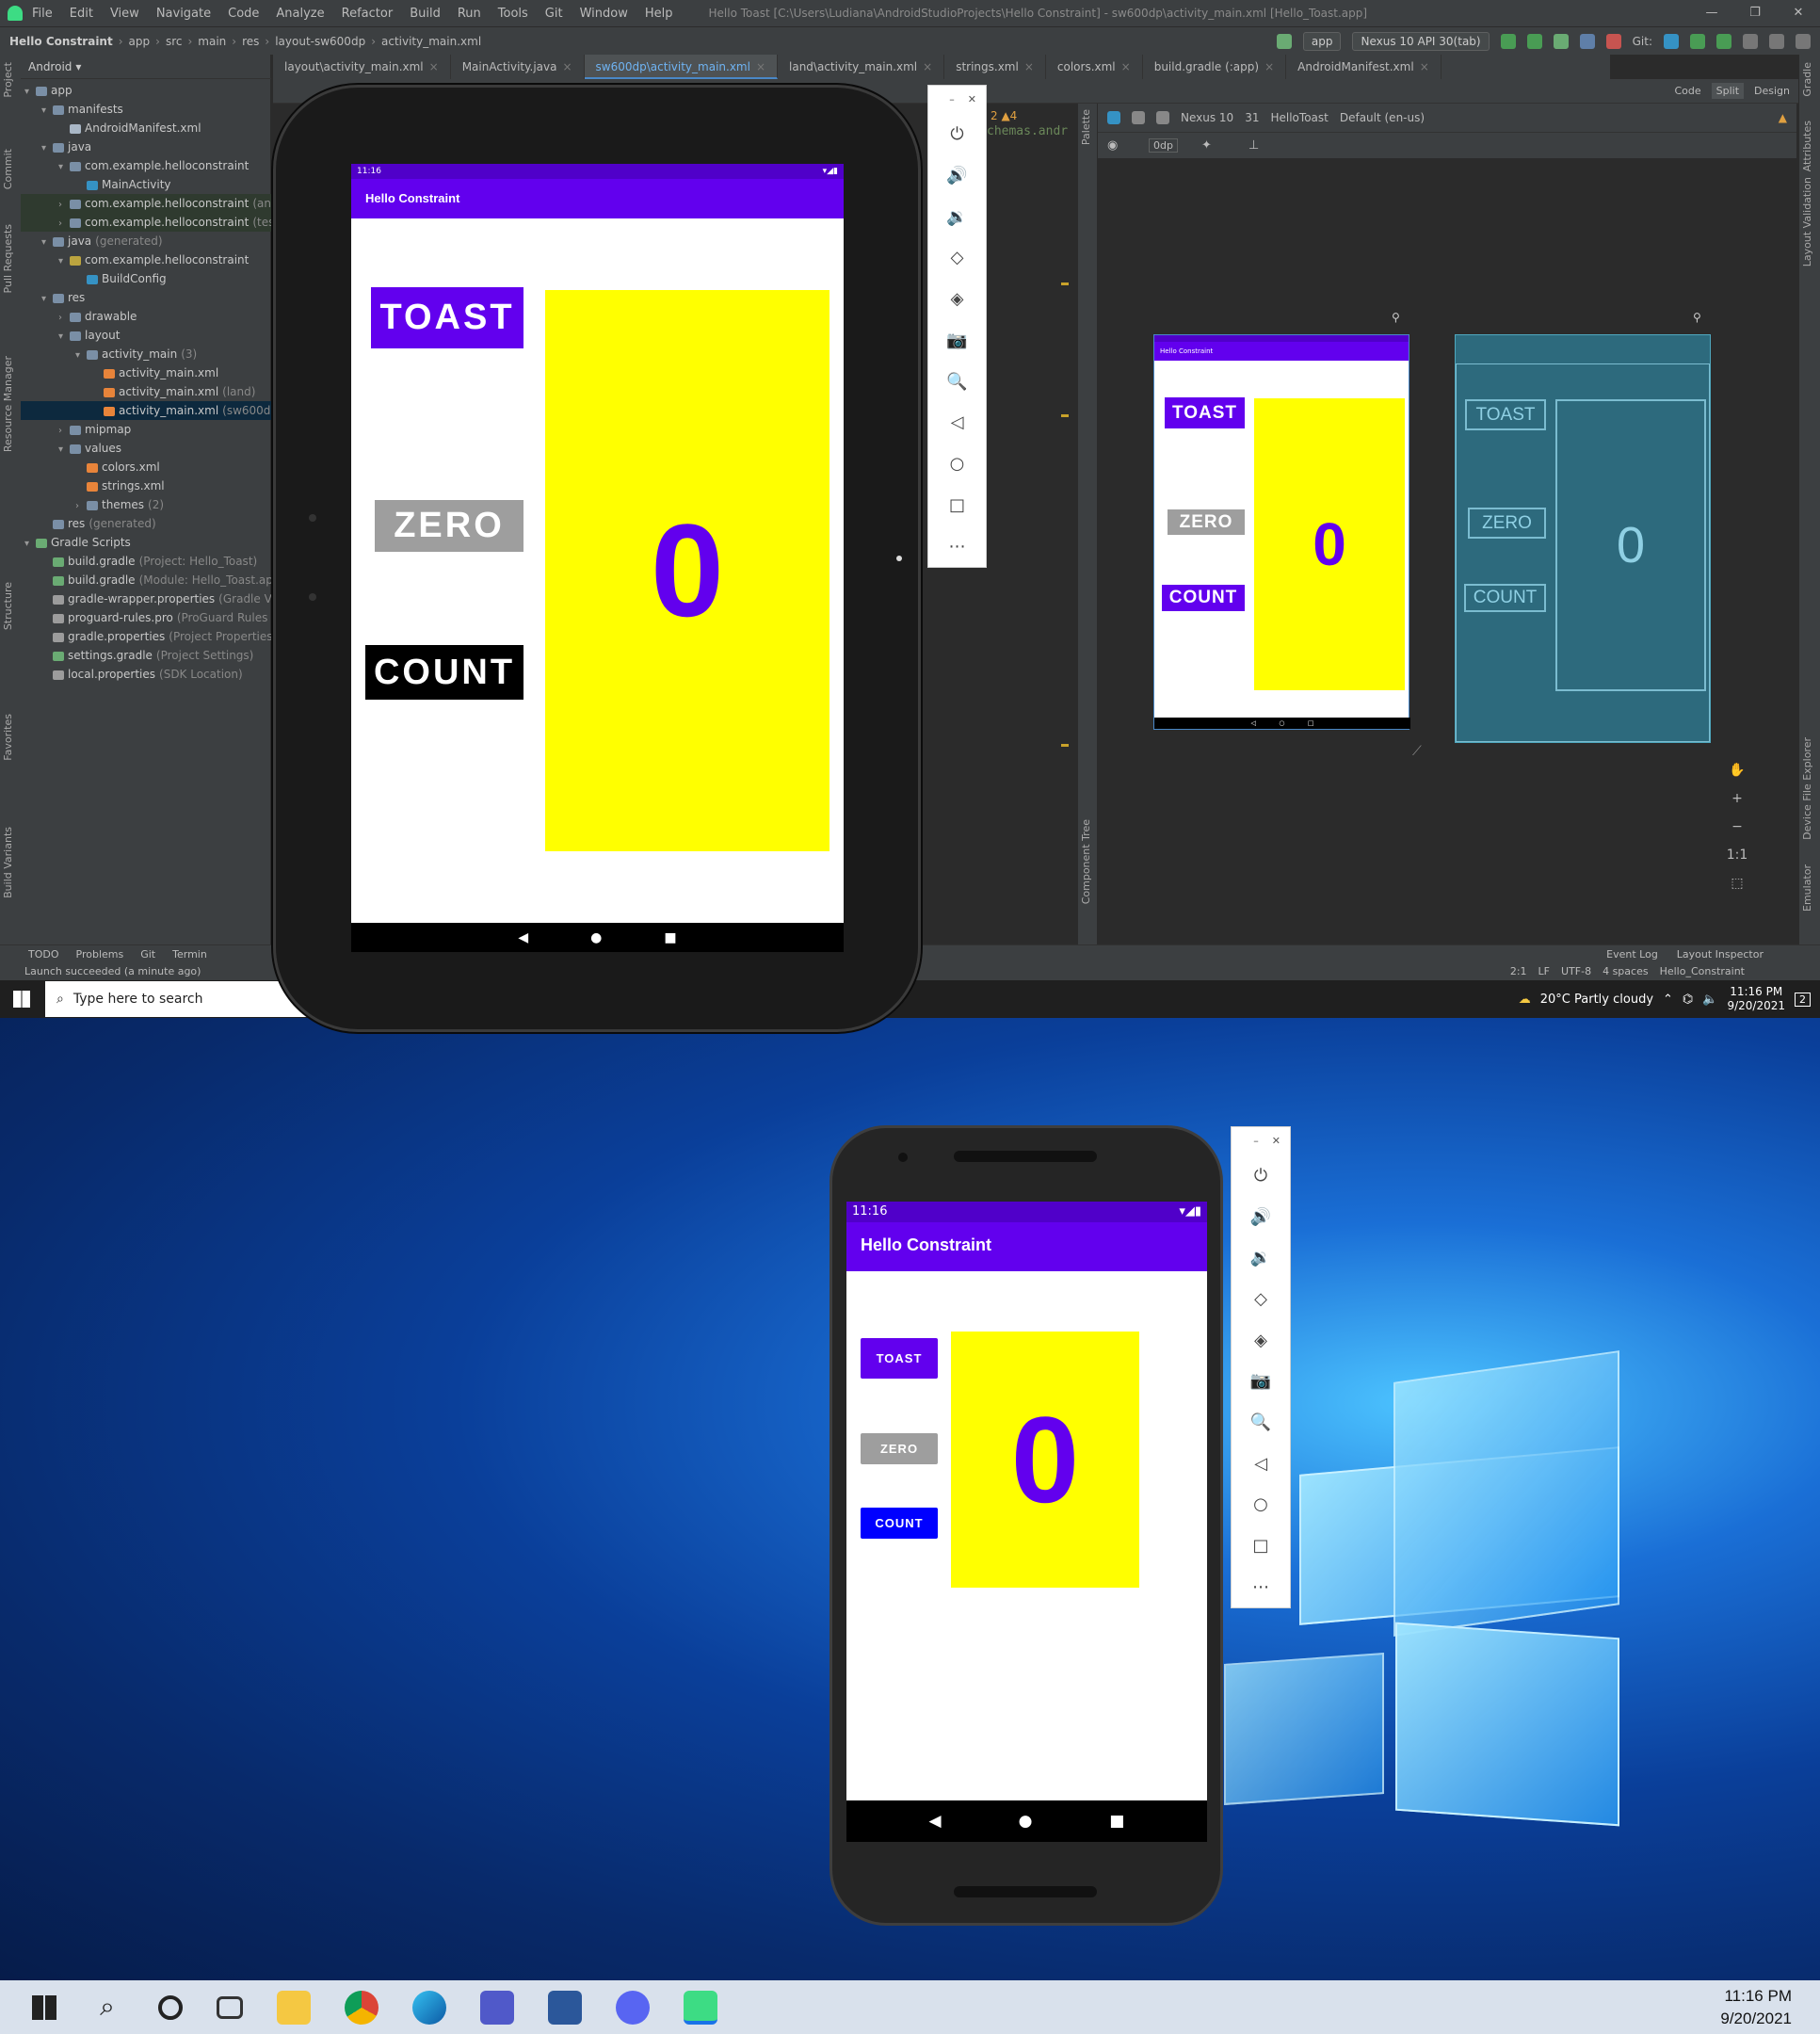 The height and width of the screenshot is (2034, 1820). What do you see at coordinates (1260, 1340) in the screenshot?
I see `rotate-right-icon: ◈` at bounding box center [1260, 1340].